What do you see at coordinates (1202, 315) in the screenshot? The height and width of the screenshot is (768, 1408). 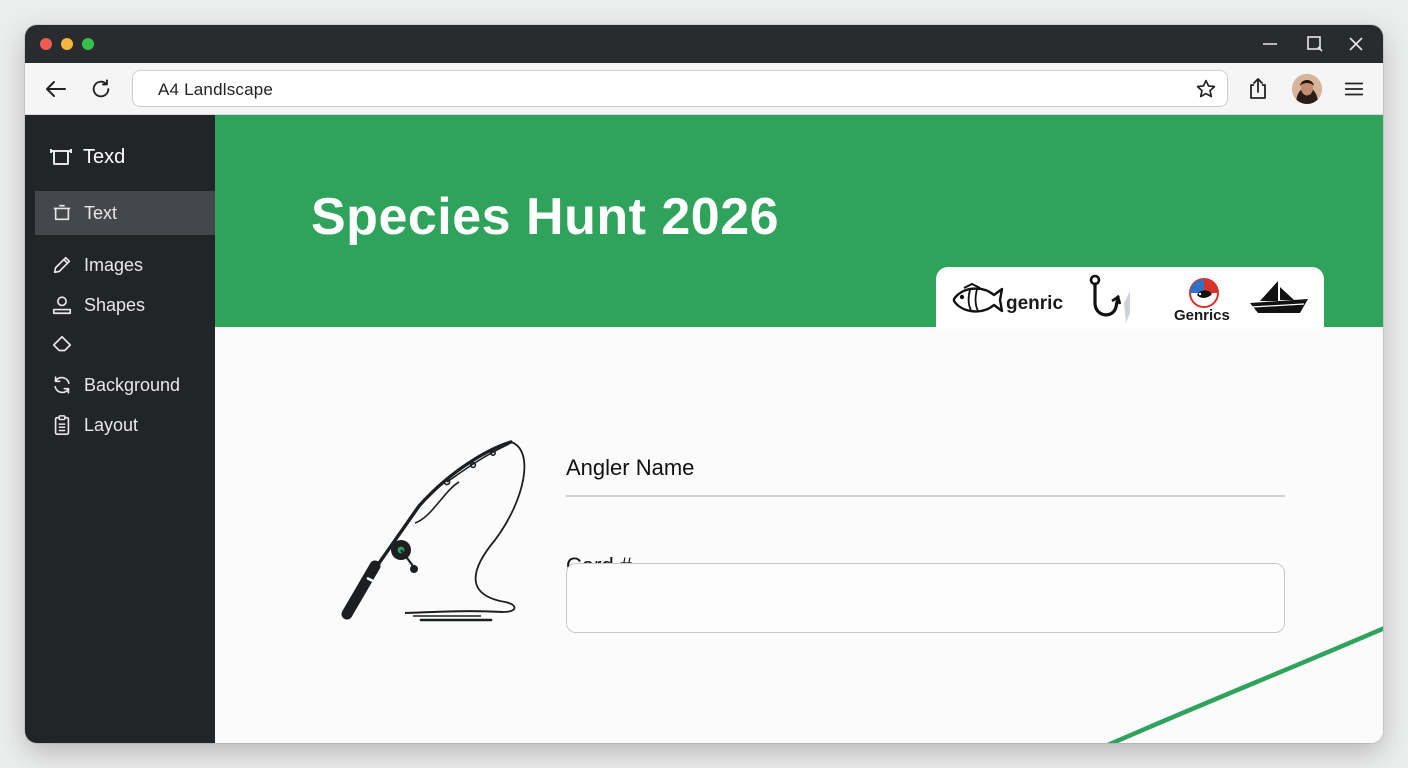 I see `logo-text-genrics: Genrics` at bounding box center [1202, 315].